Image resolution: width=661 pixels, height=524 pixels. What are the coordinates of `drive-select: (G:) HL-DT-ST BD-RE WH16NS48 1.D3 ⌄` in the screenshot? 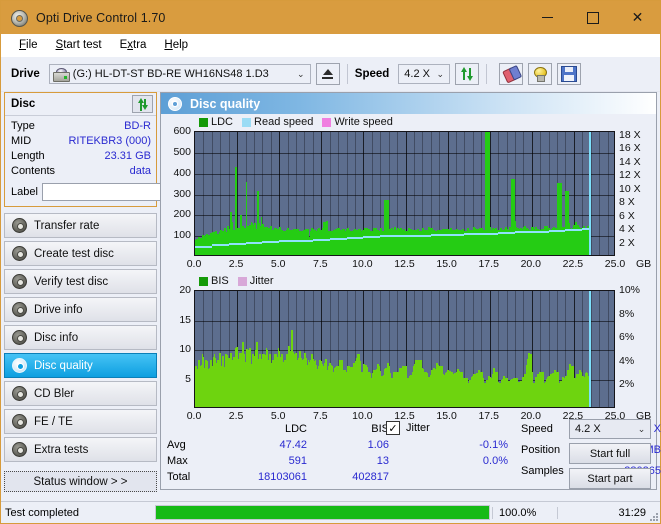 It's located at (179, 74).